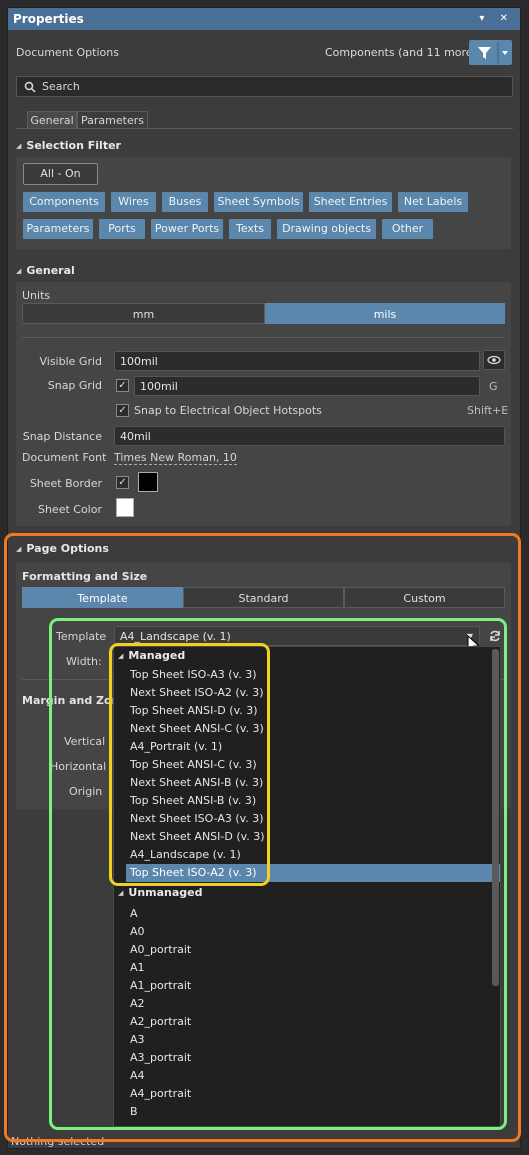 The image size is (529, 1155). Describe the element at coordinates (62, 436) in the screenshot. I see `snap-distance-label: Snap Distance` at that location.